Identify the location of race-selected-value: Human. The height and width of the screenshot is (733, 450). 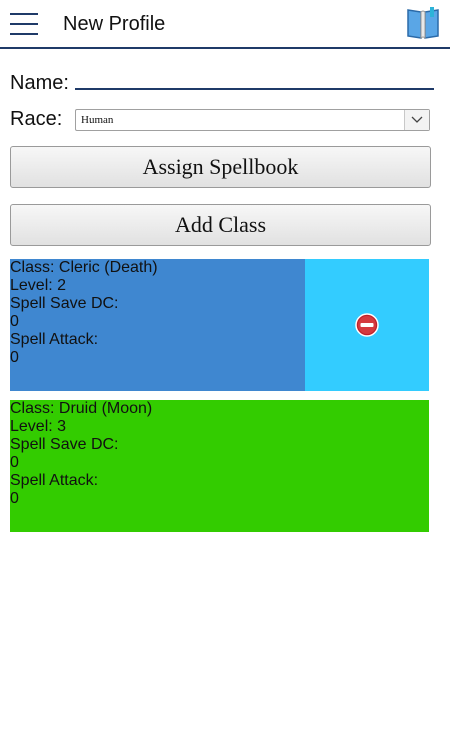
(97, 120).